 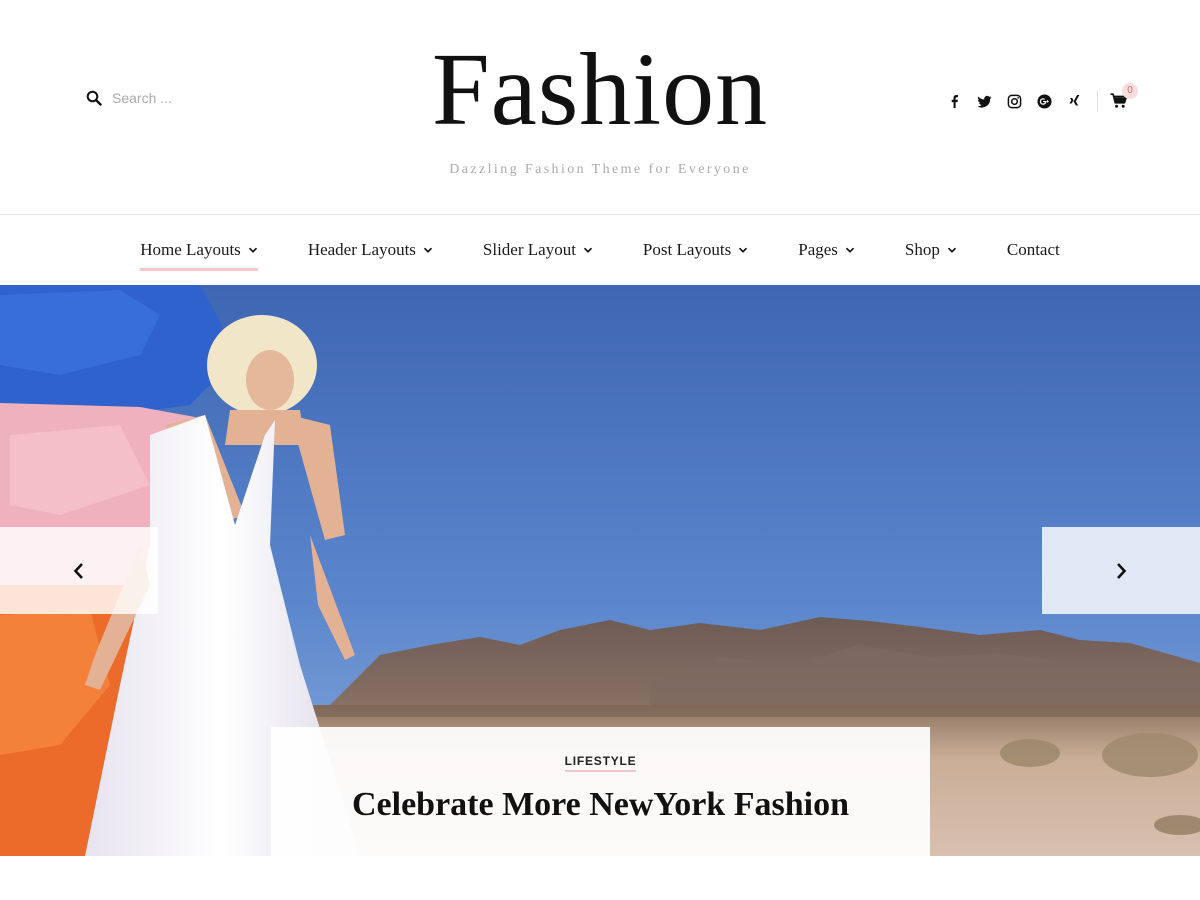 I want to click on xing-icon, so click(x=1074, y=101).